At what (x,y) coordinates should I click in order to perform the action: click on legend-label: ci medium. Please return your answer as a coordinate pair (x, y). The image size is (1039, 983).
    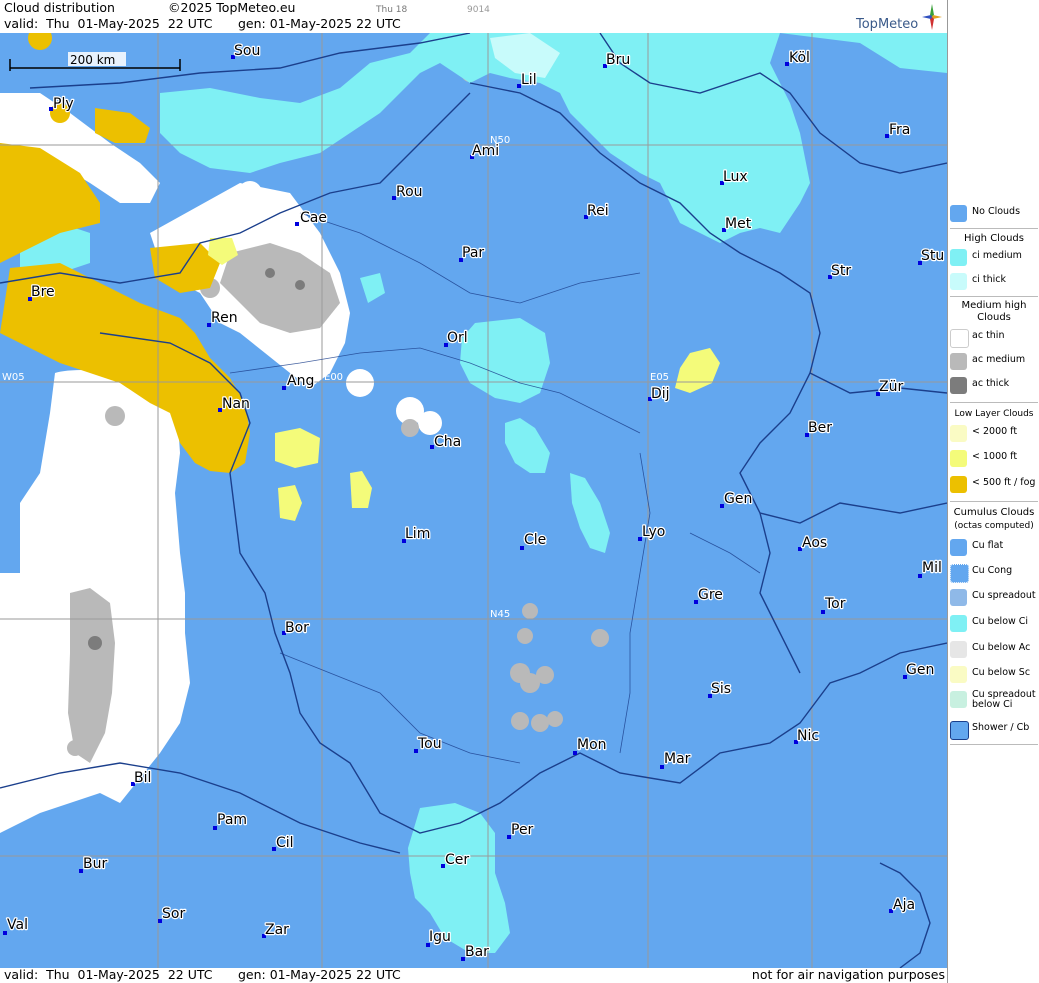
    Looking at the image, I should click on (997, 255).